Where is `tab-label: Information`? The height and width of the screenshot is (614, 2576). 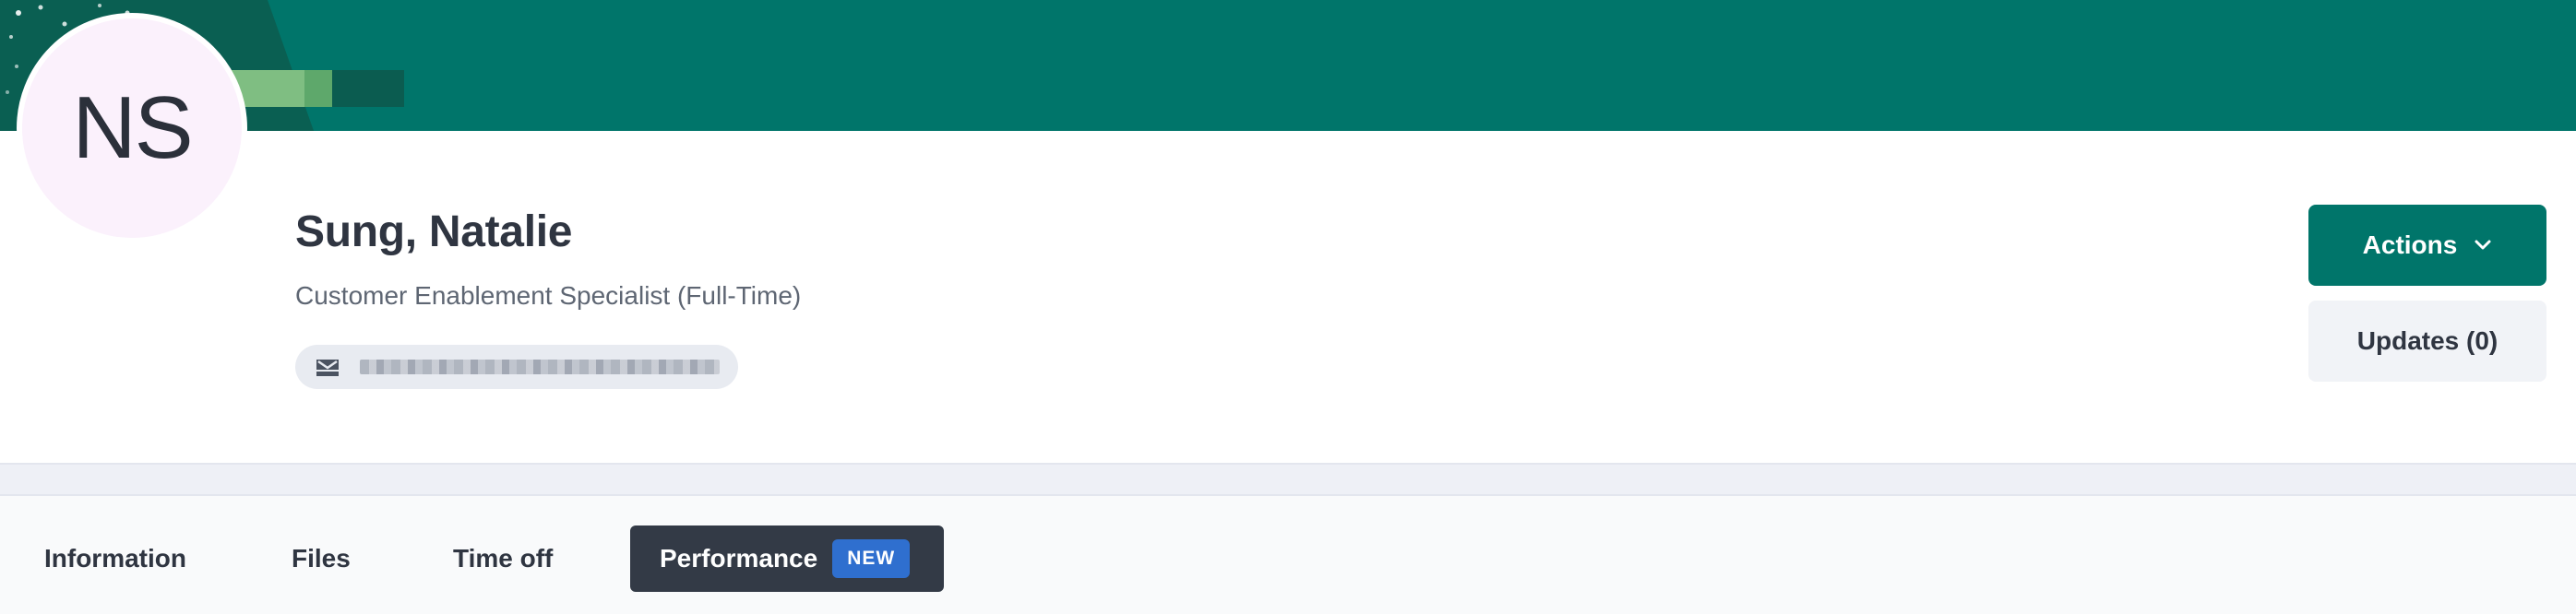 tab-label: Information is located at coordinates (115, 558).